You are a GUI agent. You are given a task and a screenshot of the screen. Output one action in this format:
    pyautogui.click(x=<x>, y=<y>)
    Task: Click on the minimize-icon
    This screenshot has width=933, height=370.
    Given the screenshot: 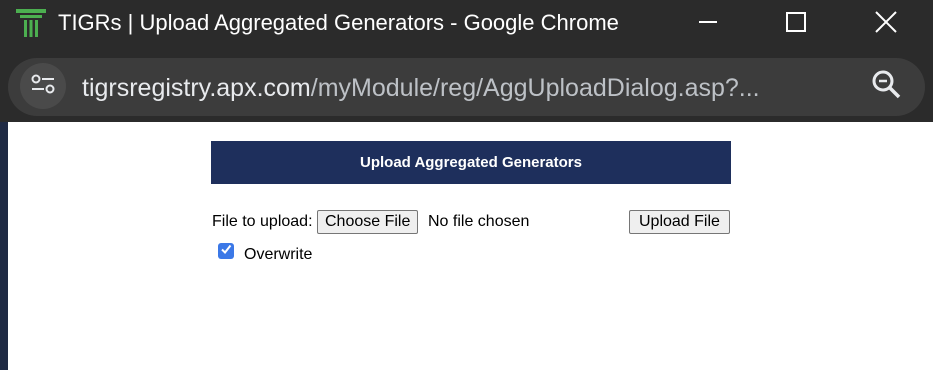 What is the action you would take?
    pyautogui.click(x=708, y=24)
    